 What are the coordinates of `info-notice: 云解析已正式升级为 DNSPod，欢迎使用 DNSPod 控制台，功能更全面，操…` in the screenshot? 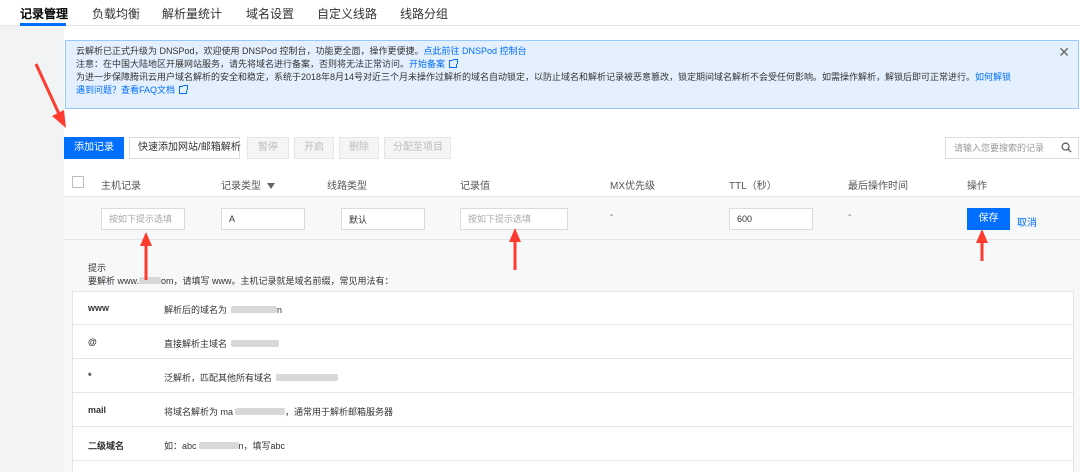 It's located at (572, 74).